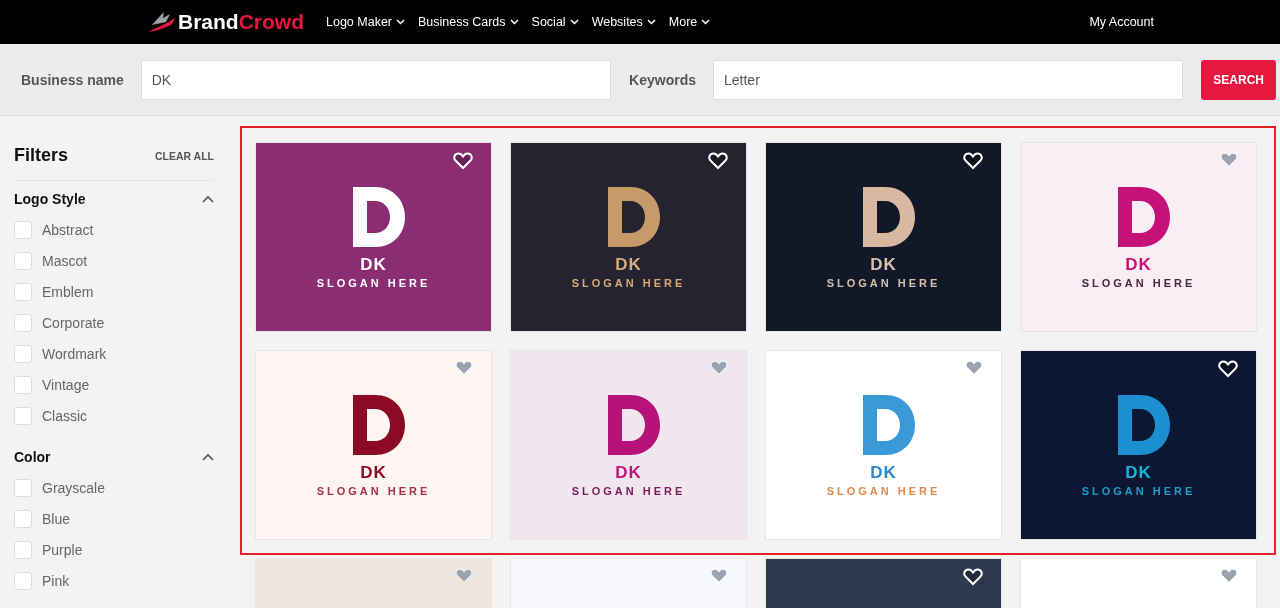  Describe the element at coordinates (161, 22) in the screenshot. I see `swoosh-icon` at that location.